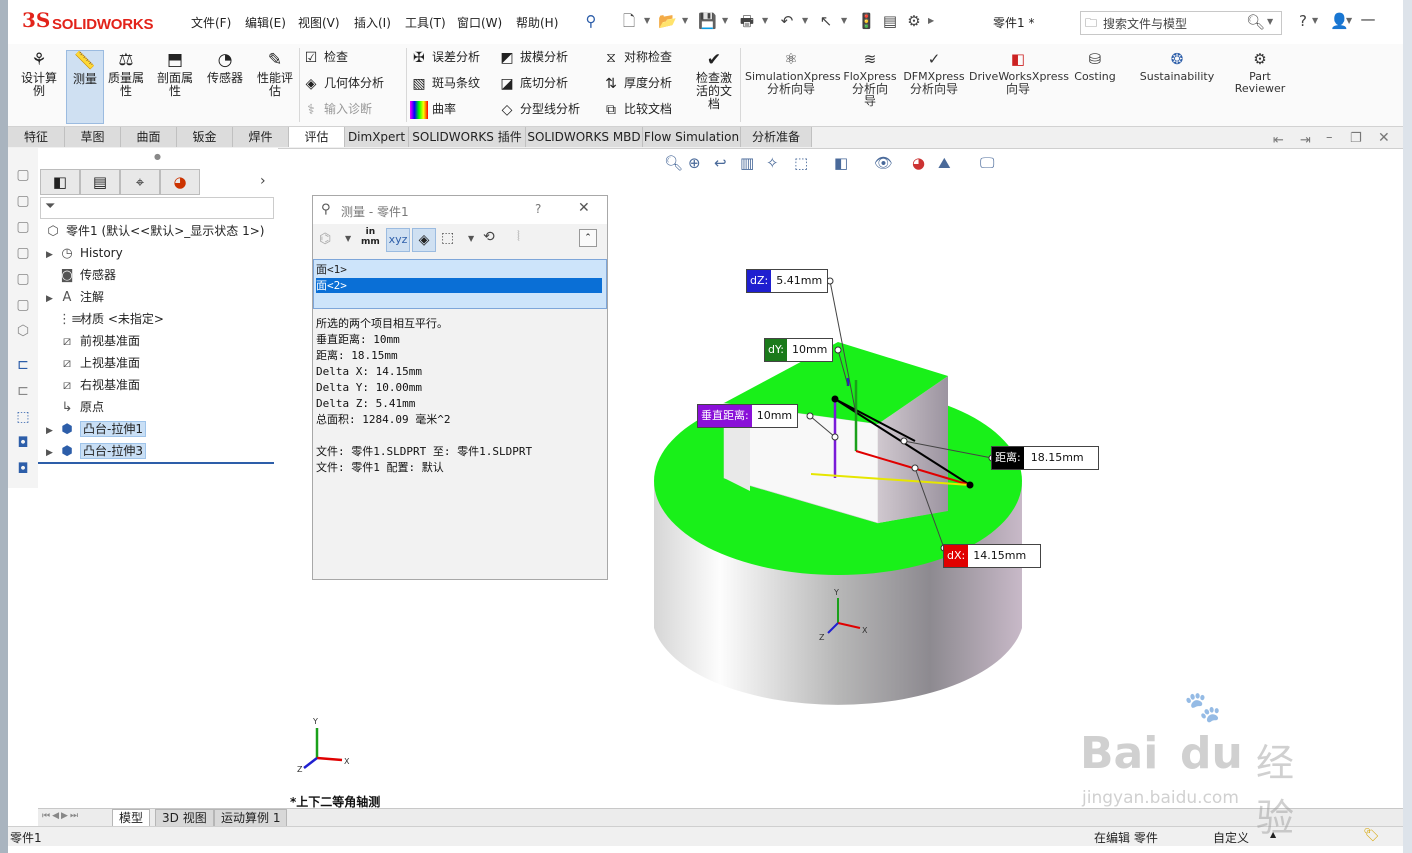 Image resolution: width=1412 pixels, height=853 pixels. I want to click on selection-list: 面<1> 面<2>, so click(460, 284).